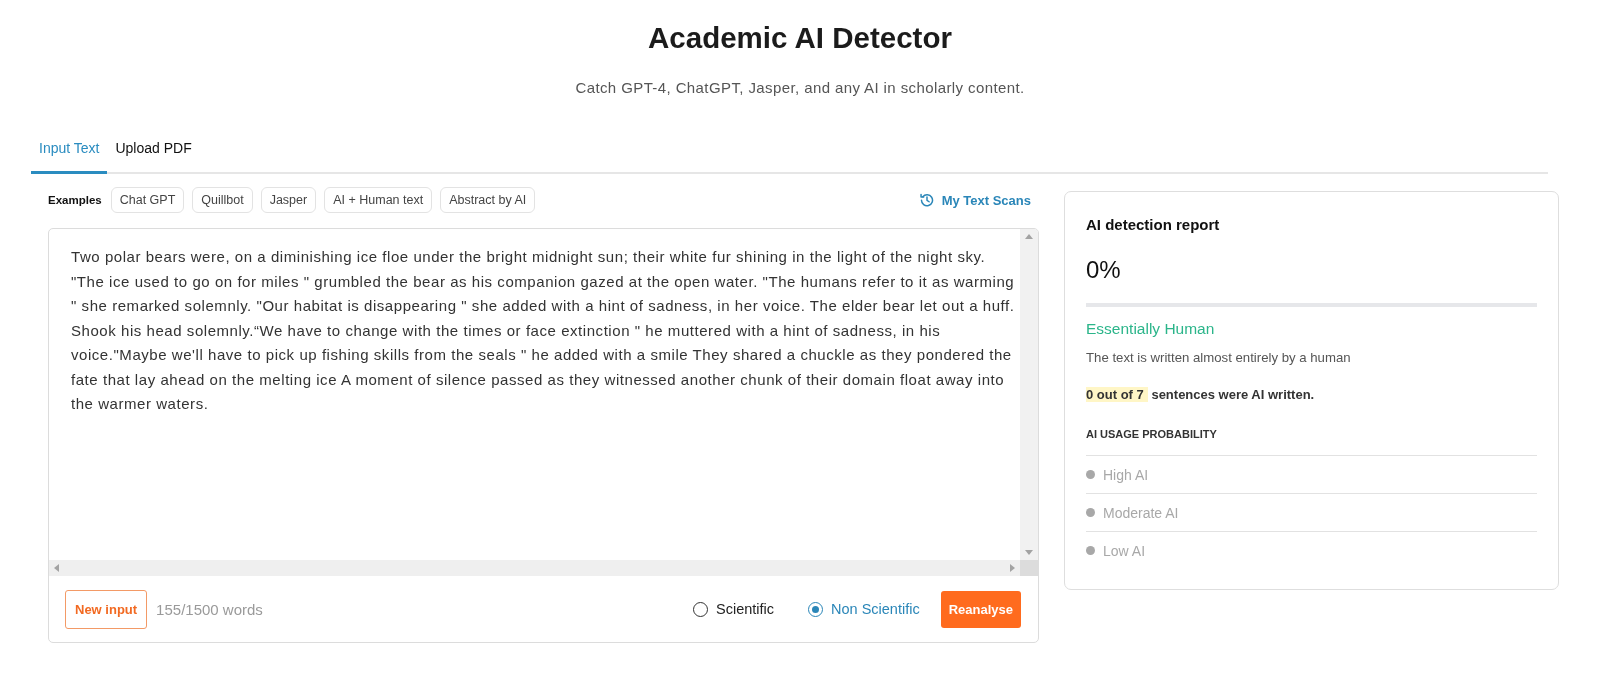 This screenshot has height=684, width=1600. I want to click on example-button: Chat GPT, so click(147, 200).